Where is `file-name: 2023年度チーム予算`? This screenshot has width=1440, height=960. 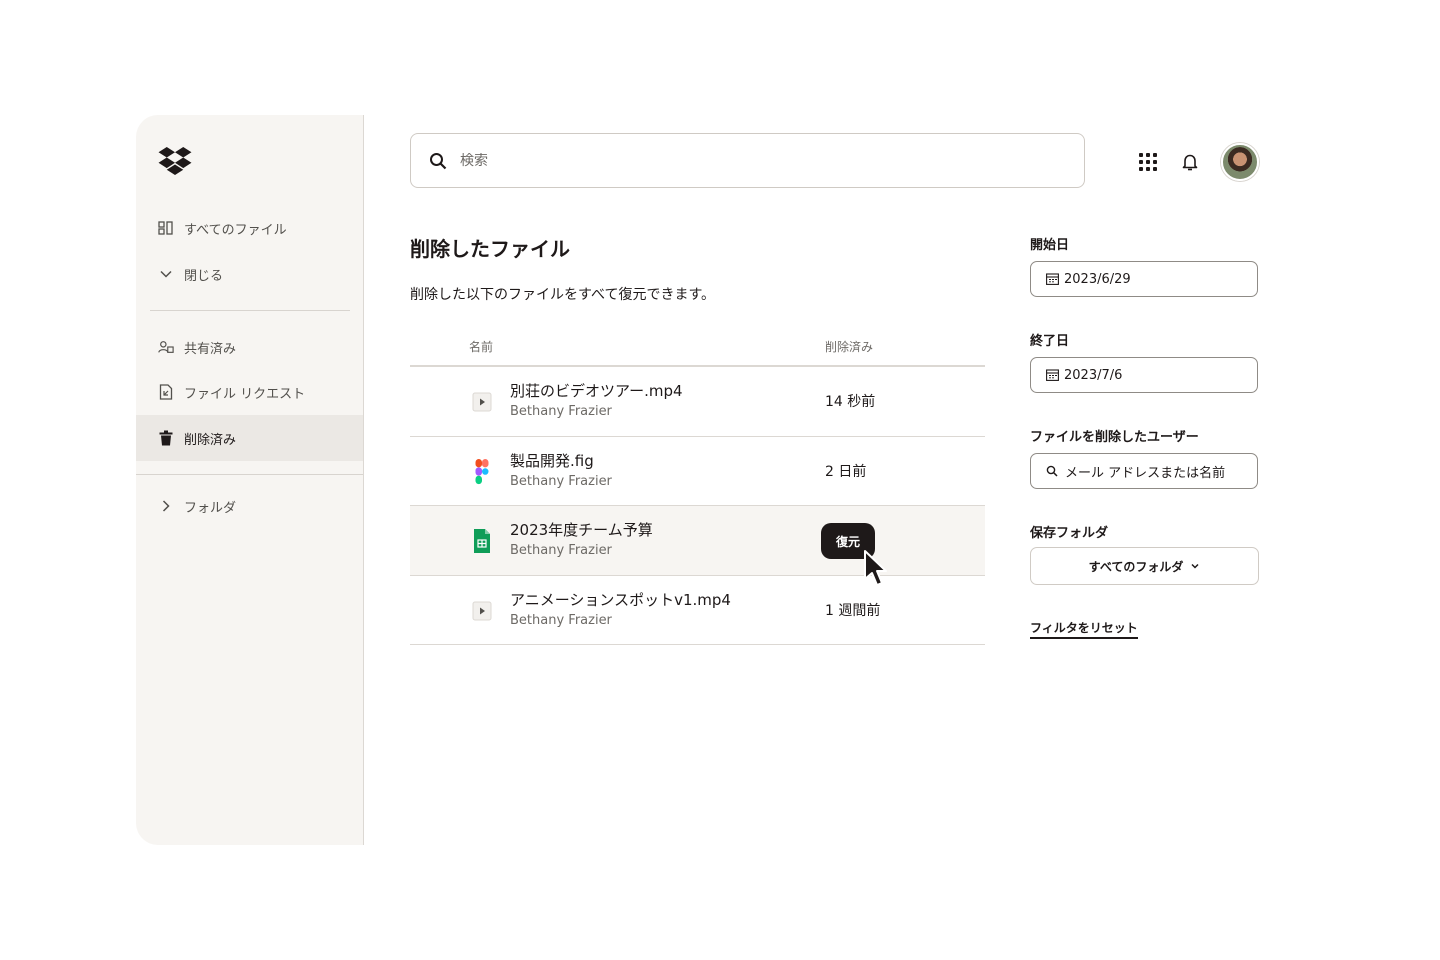
file-name: 2023年度チーム予算 is located at coordinates (581, 530).